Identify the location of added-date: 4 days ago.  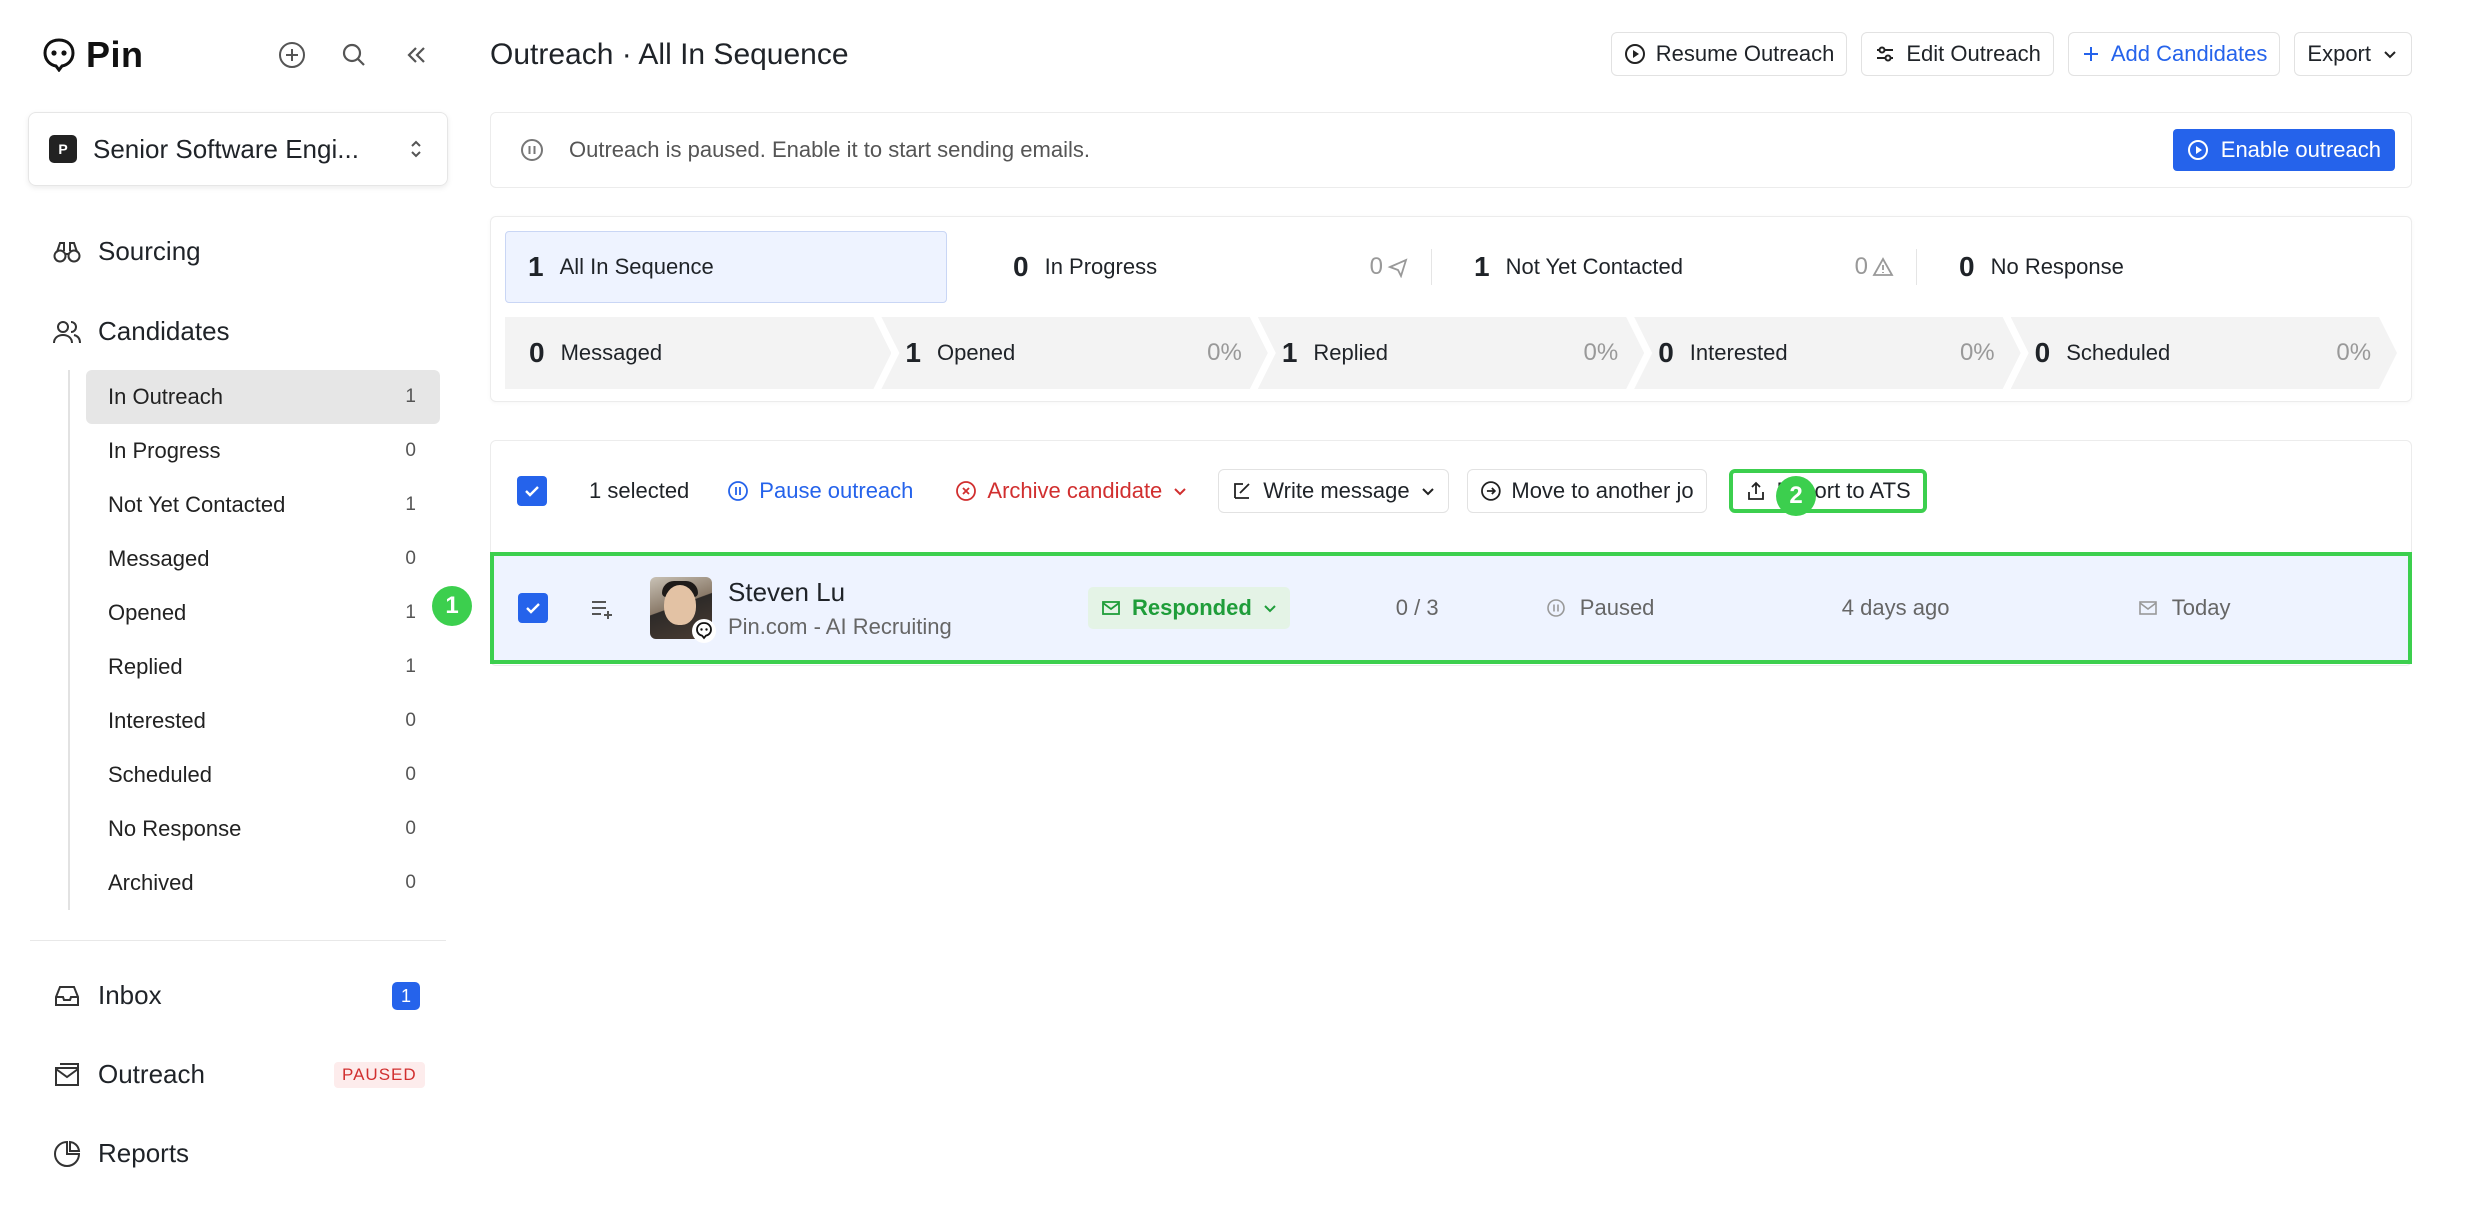
(1895, 607).